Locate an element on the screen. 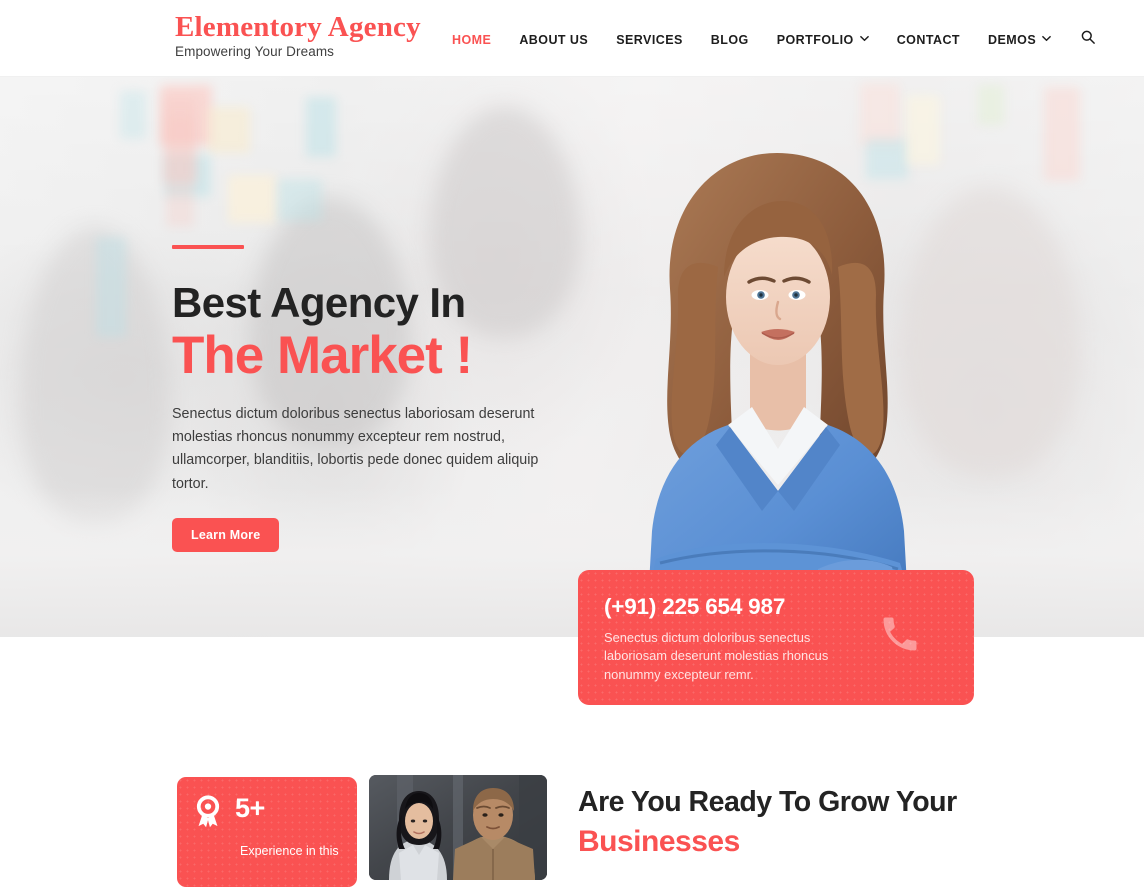  hero-person-photo is located at coordinates (778, 395).